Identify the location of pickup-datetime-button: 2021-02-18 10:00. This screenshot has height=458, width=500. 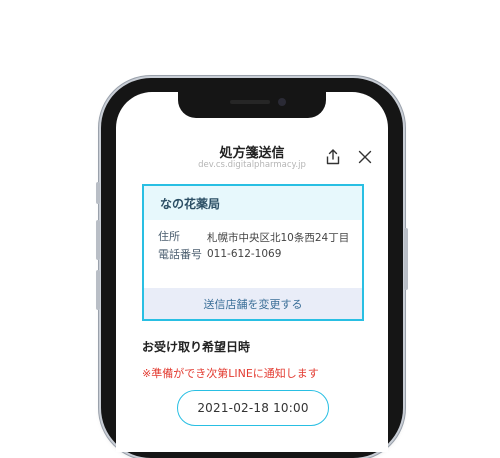
(253, 408).